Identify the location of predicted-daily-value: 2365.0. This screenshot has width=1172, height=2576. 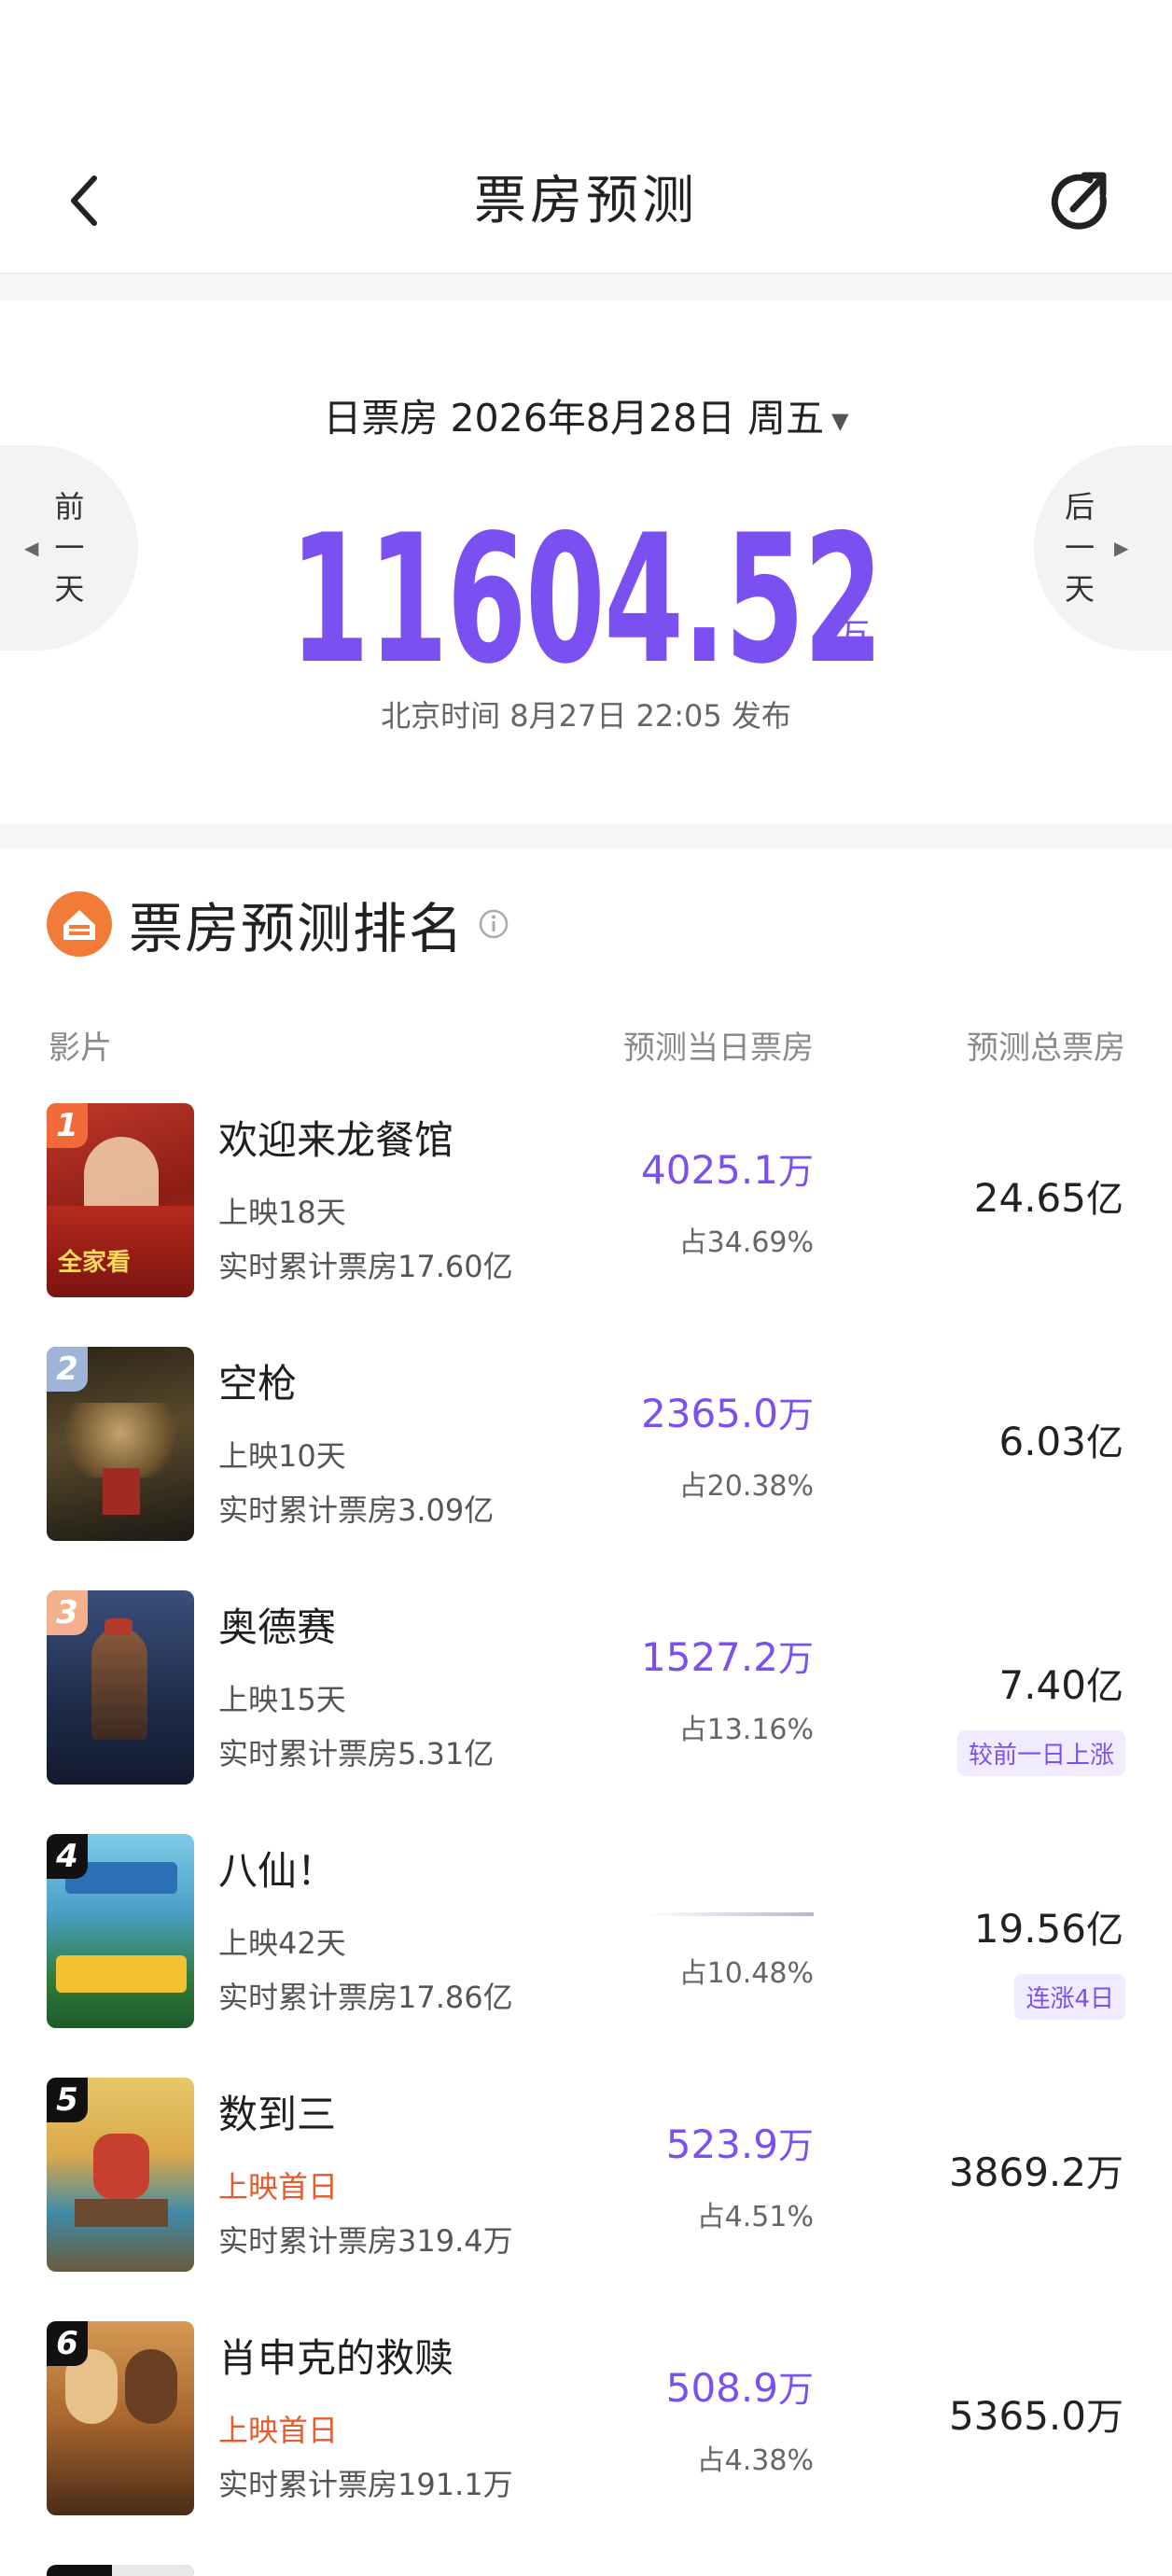
(709, 1413).